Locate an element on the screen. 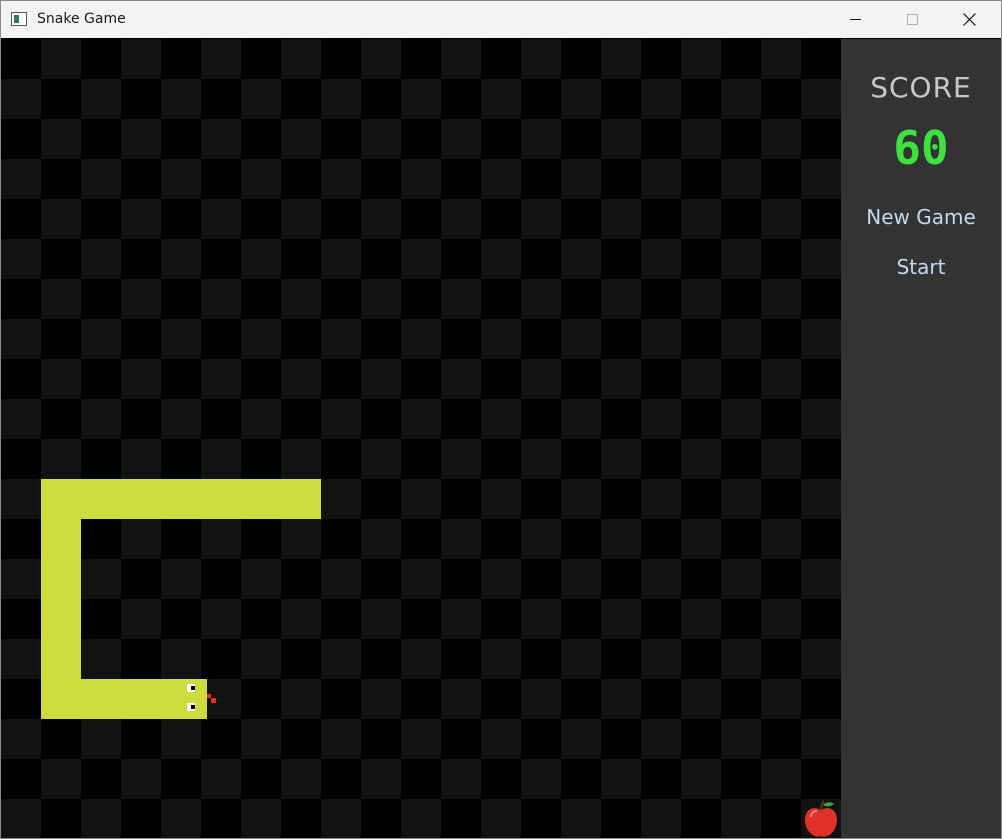 The width and height of the screenshot is (1002, 839). snake-top-segment is located at coordinates (181, 499).